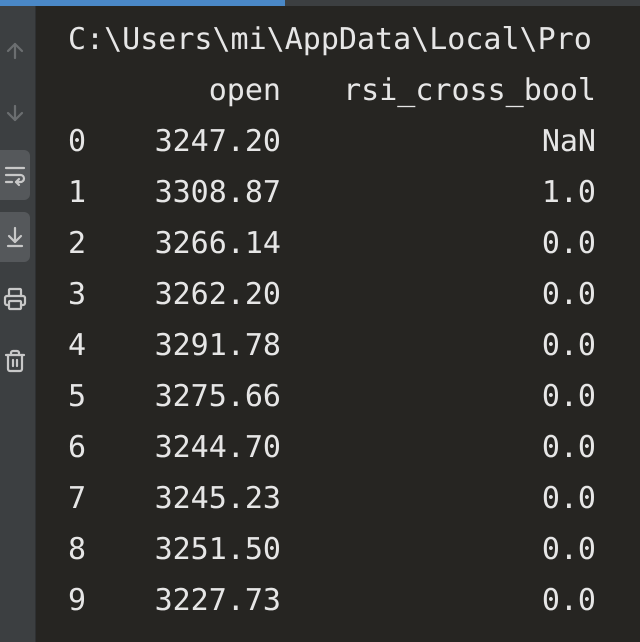 Image resolution: width=640 pixels, height=642 pixels. What do you see at coordinates (217, 142) in the screenshot?
I see `table-cell-text: 3247.20` at bounding box center [217, 142].